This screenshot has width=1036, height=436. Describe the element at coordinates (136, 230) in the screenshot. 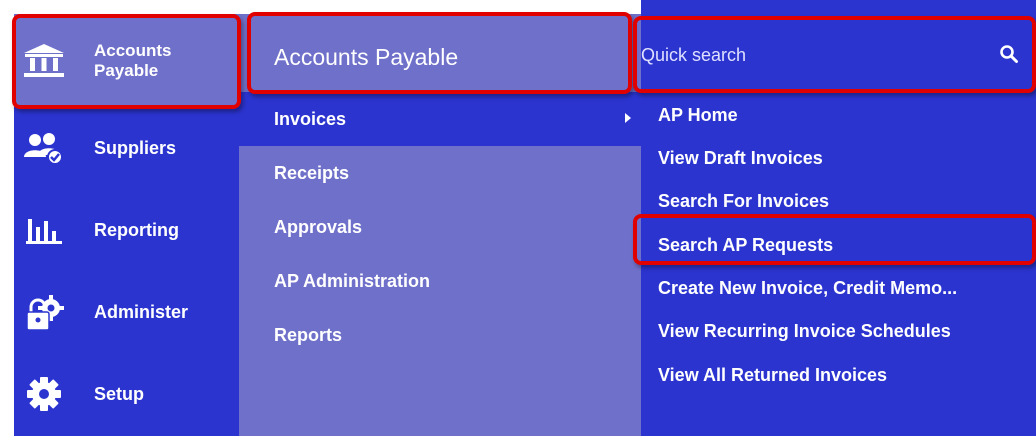

I see `nav-label-reporting: Reporting` at that location.